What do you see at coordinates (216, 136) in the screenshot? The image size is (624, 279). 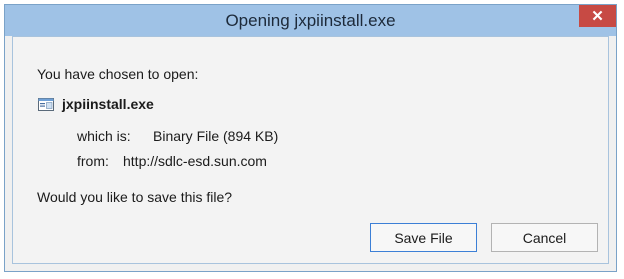 I see `type-value: Binary File (894 KB)` at bounding box center [216, 136].